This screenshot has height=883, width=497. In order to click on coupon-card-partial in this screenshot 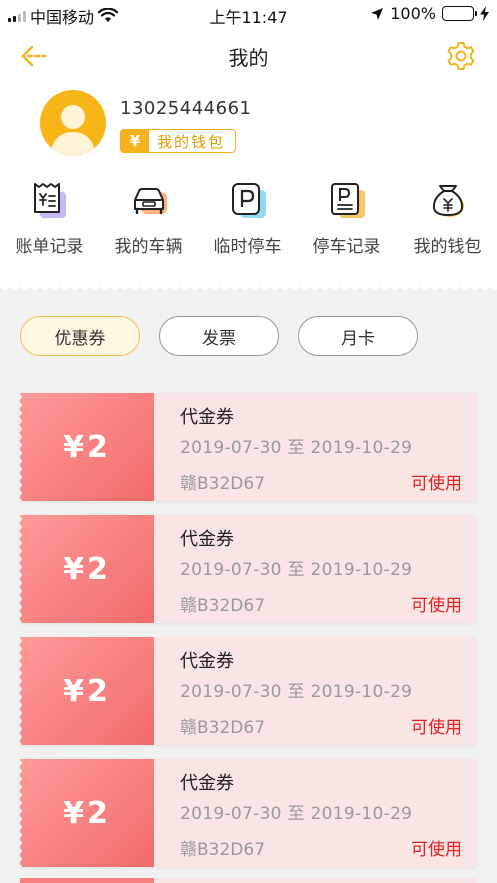, I will do `click(248, 880)`.